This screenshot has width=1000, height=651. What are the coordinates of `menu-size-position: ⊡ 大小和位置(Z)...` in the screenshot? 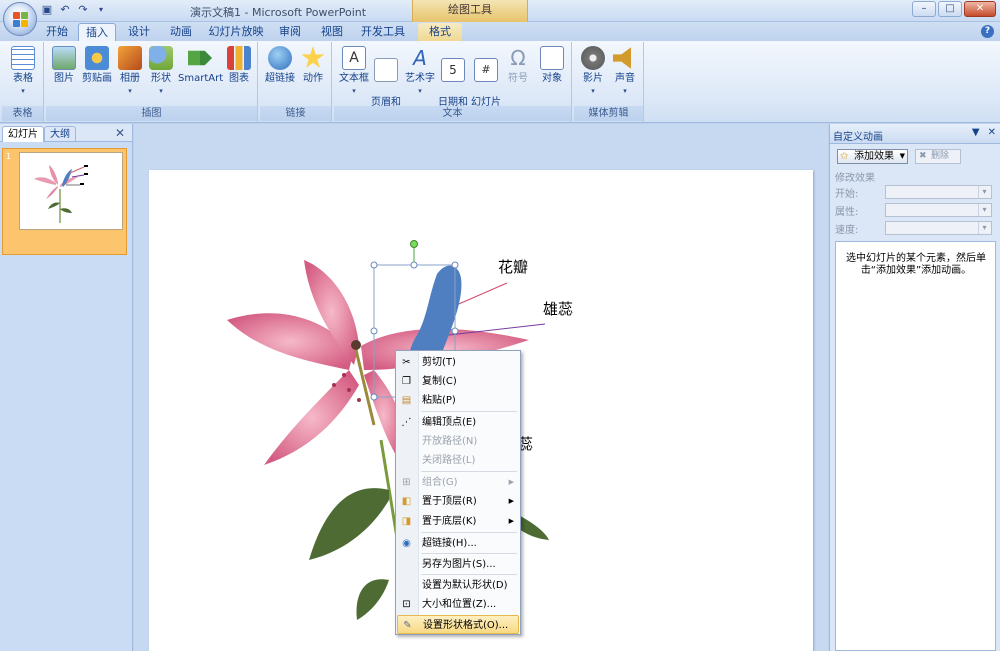 It's located at (458, 604).